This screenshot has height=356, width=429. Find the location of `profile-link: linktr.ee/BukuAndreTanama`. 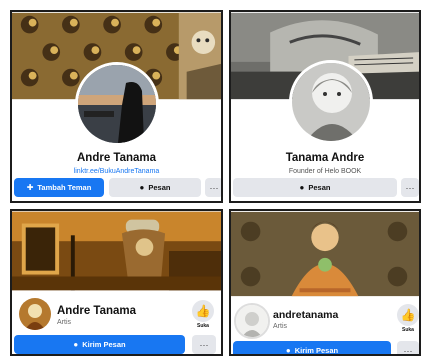

profile-link: linktr.ee/BukuAndreTanama is located at coordinates (116, 171).